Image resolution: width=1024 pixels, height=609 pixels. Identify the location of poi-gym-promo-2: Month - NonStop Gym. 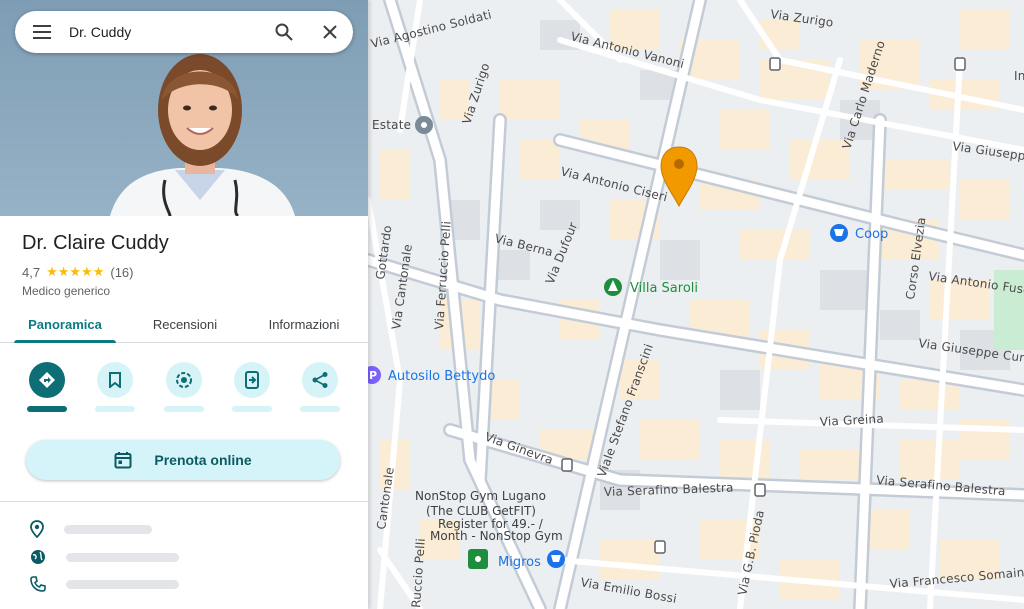
(496, 536).